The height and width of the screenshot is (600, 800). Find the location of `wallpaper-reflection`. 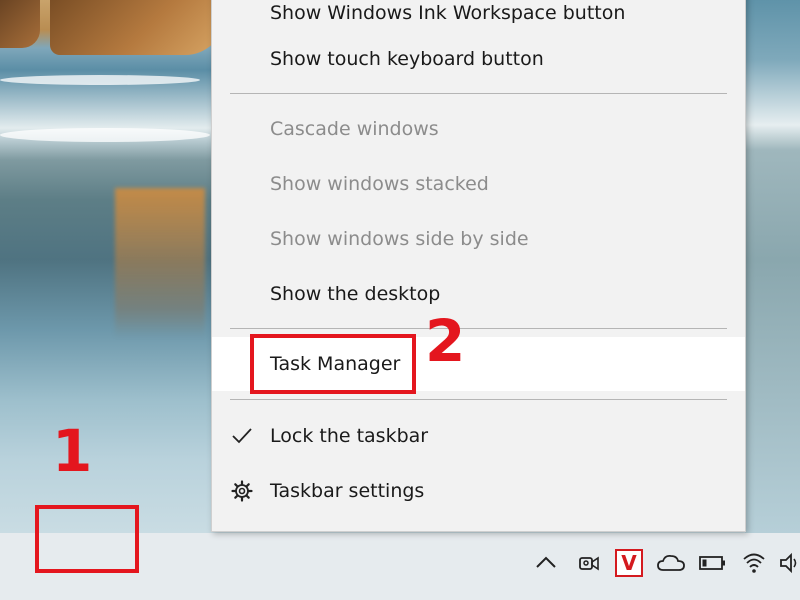

wallpaper-reflection is located at coordinates (160, 263).